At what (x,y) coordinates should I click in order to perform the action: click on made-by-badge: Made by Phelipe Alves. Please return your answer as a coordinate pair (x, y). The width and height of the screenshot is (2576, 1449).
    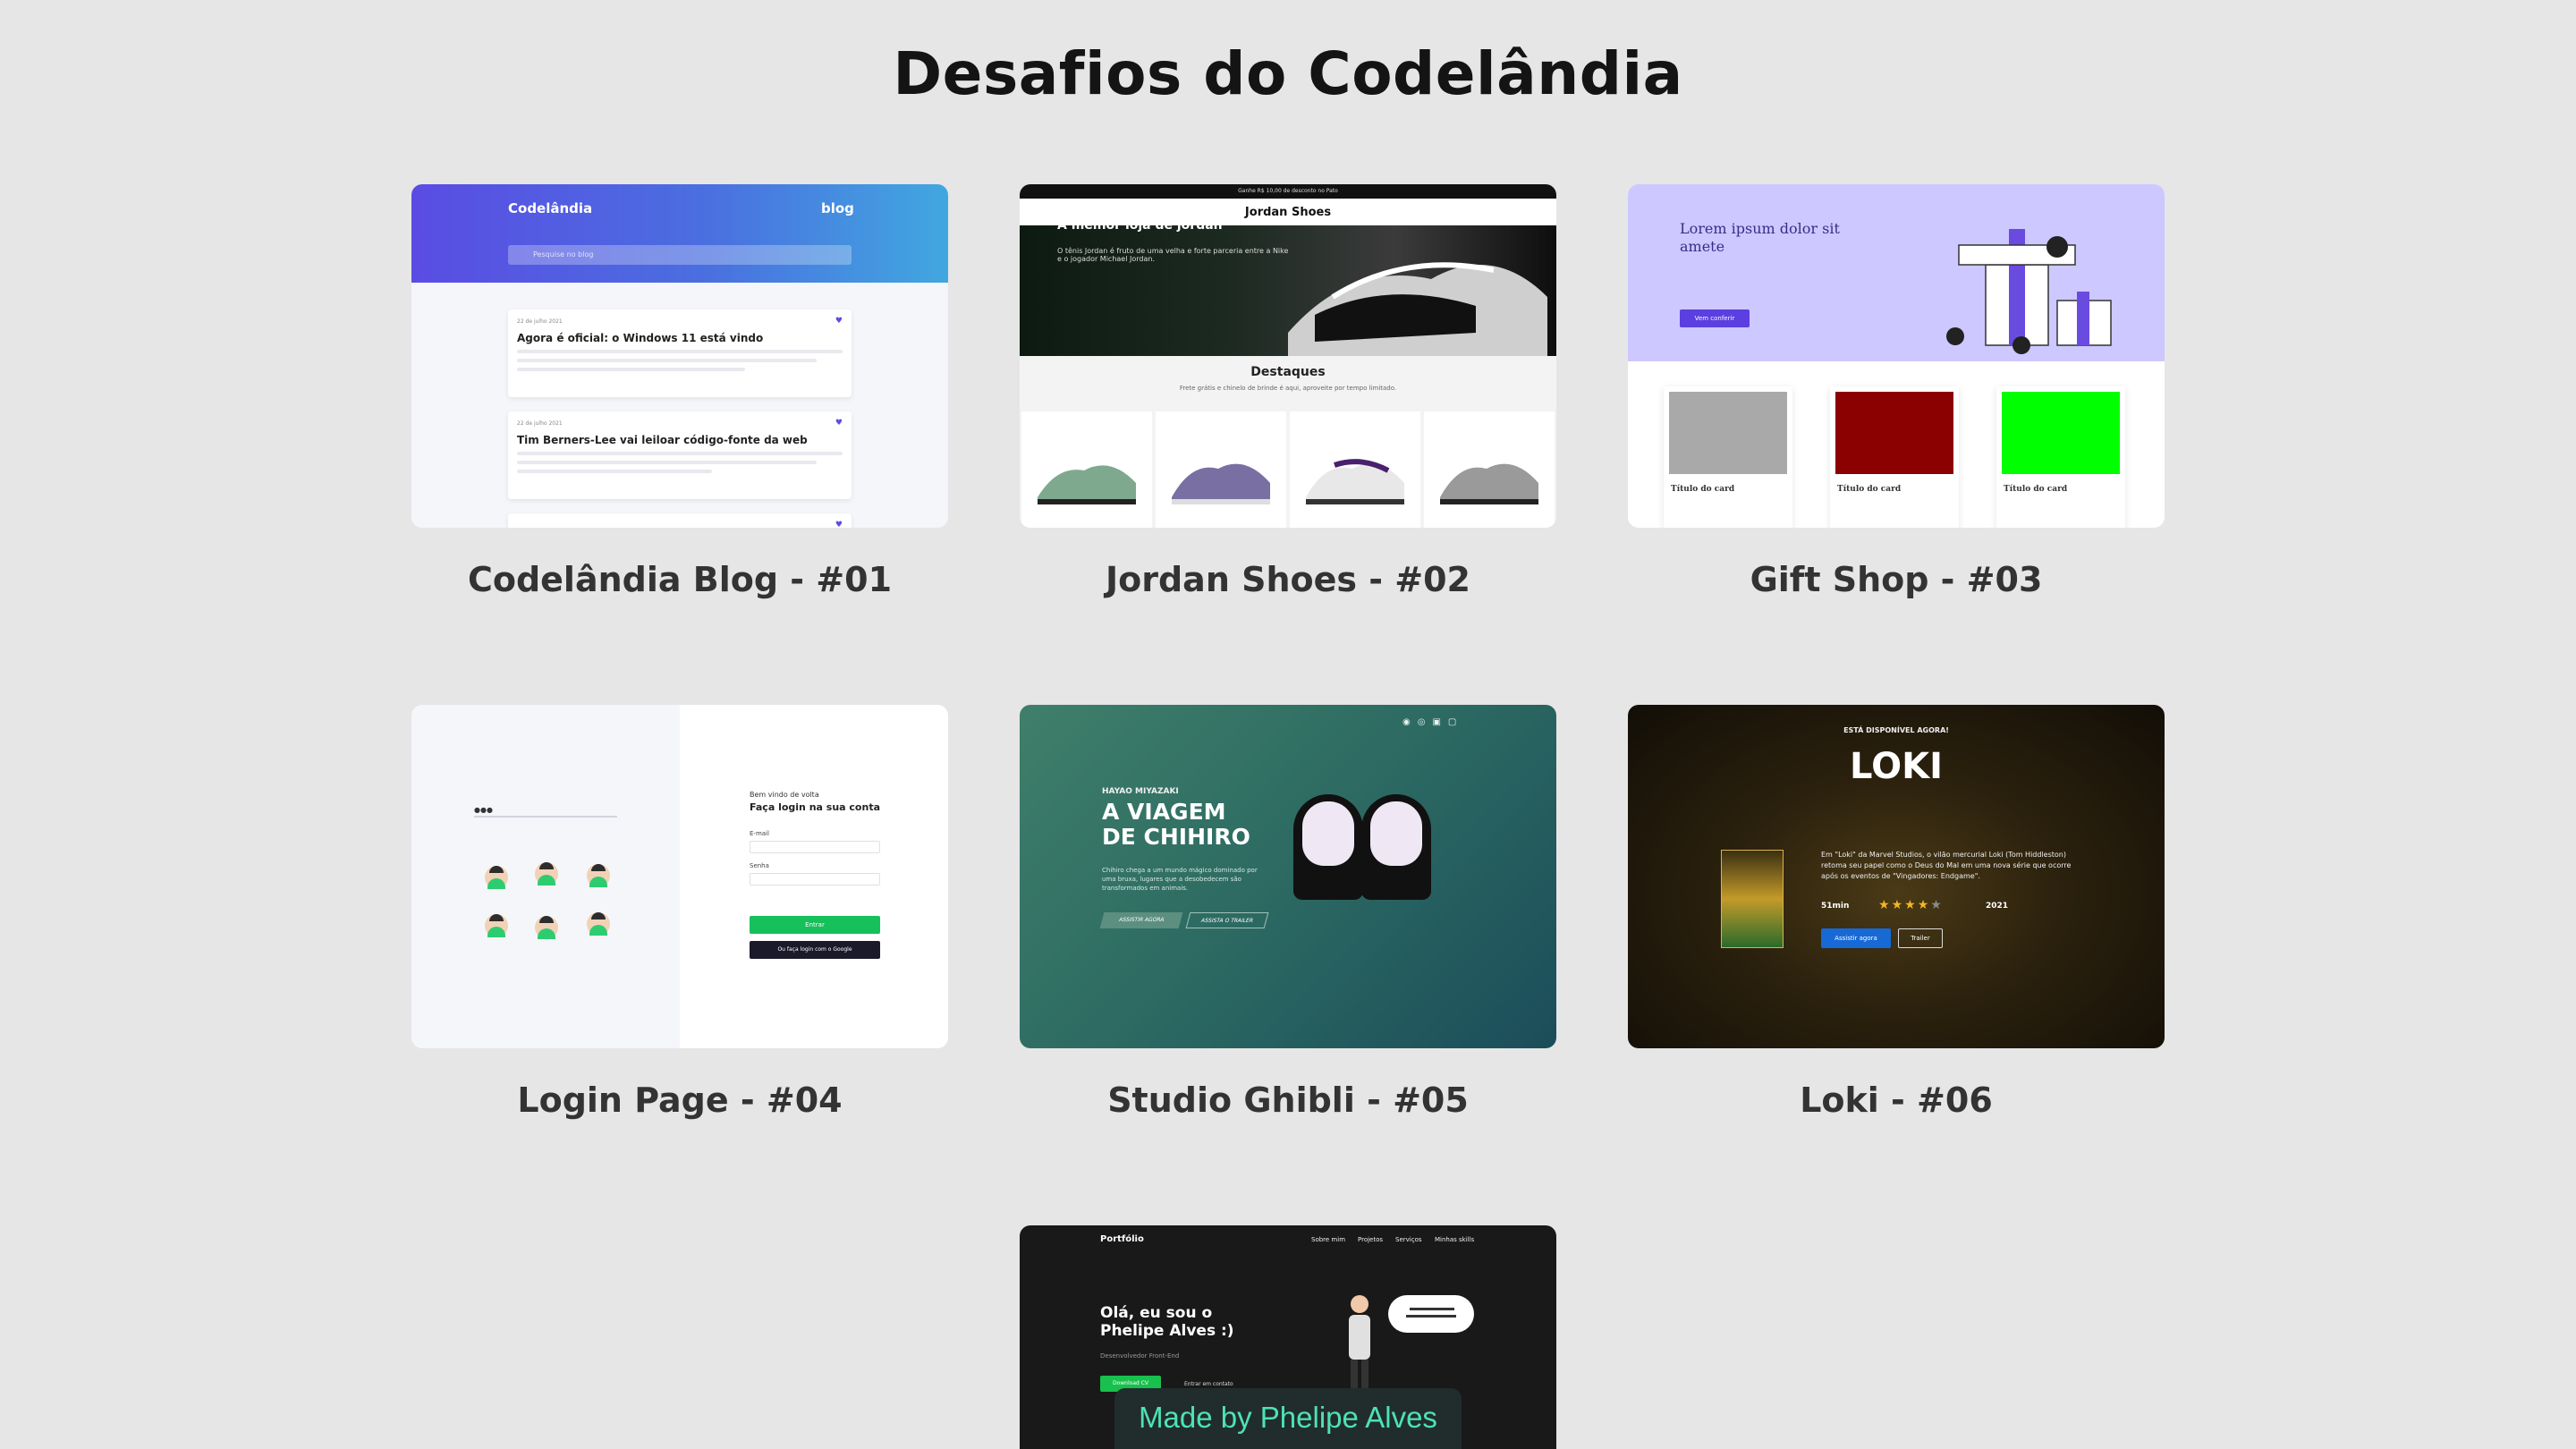
    Looking at the image, I should click on (1288, 1418).